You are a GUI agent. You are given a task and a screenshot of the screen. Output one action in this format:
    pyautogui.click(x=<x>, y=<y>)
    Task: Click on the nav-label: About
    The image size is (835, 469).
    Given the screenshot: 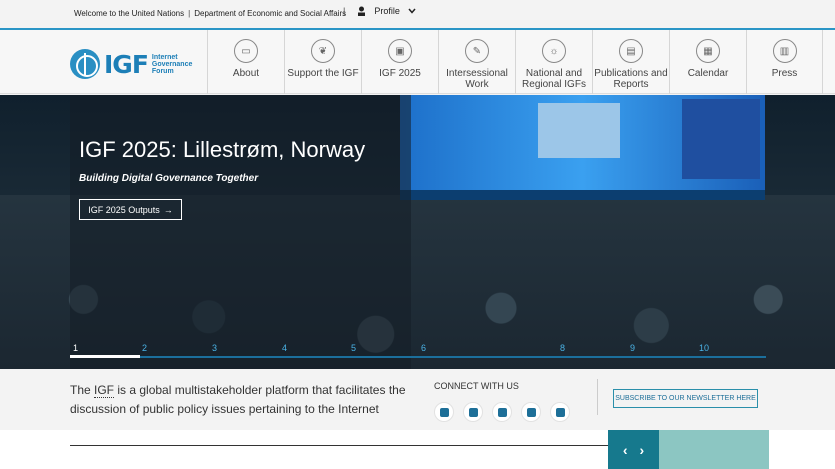 What is the action you would take?
    pyautogui.click(x=246, y=73)
    